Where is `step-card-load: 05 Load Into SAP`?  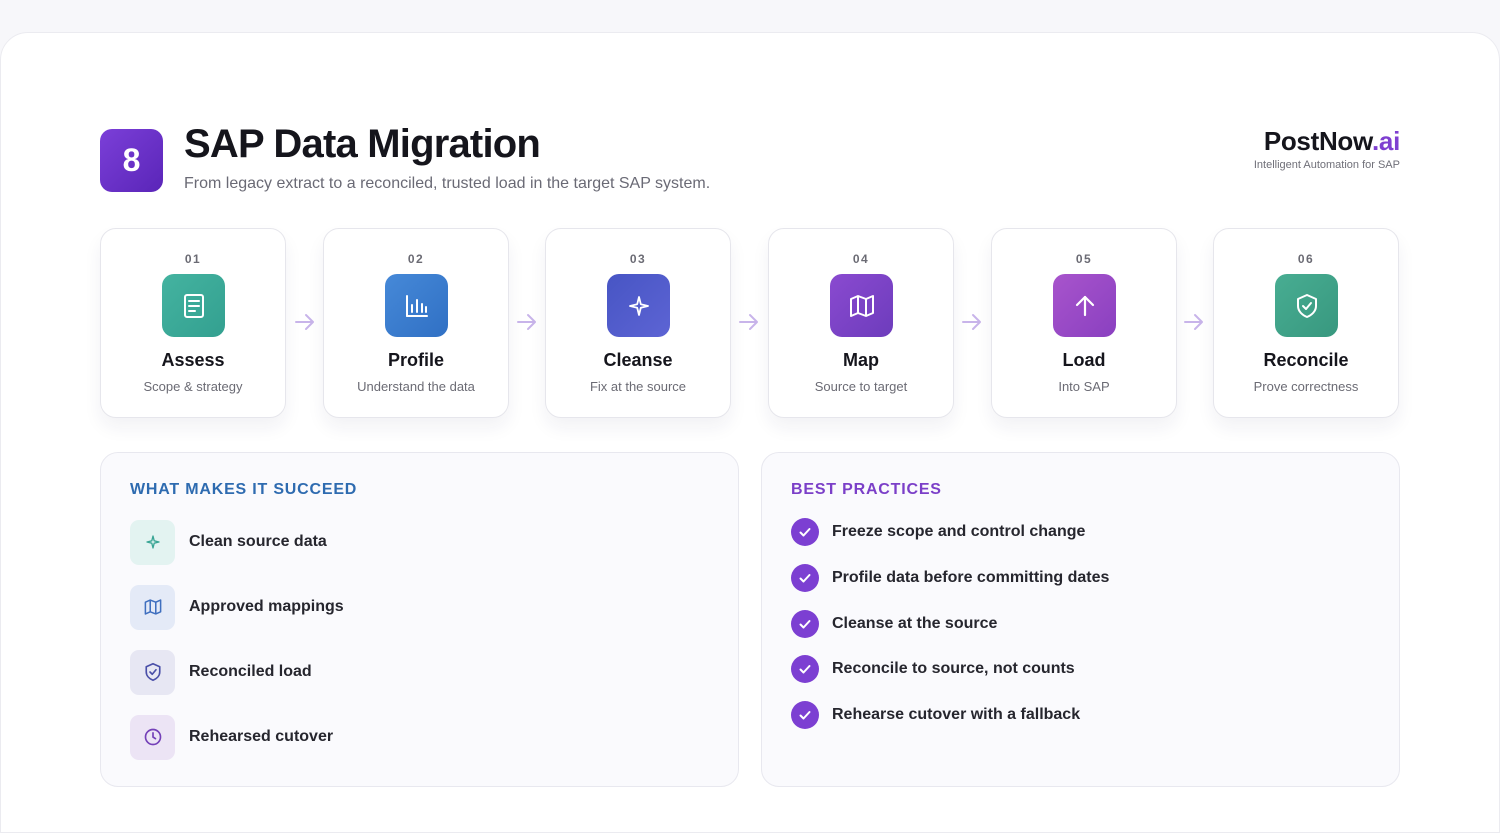
step-card-load: 05 Load Into SAP is located at coordinates (1084, 323).